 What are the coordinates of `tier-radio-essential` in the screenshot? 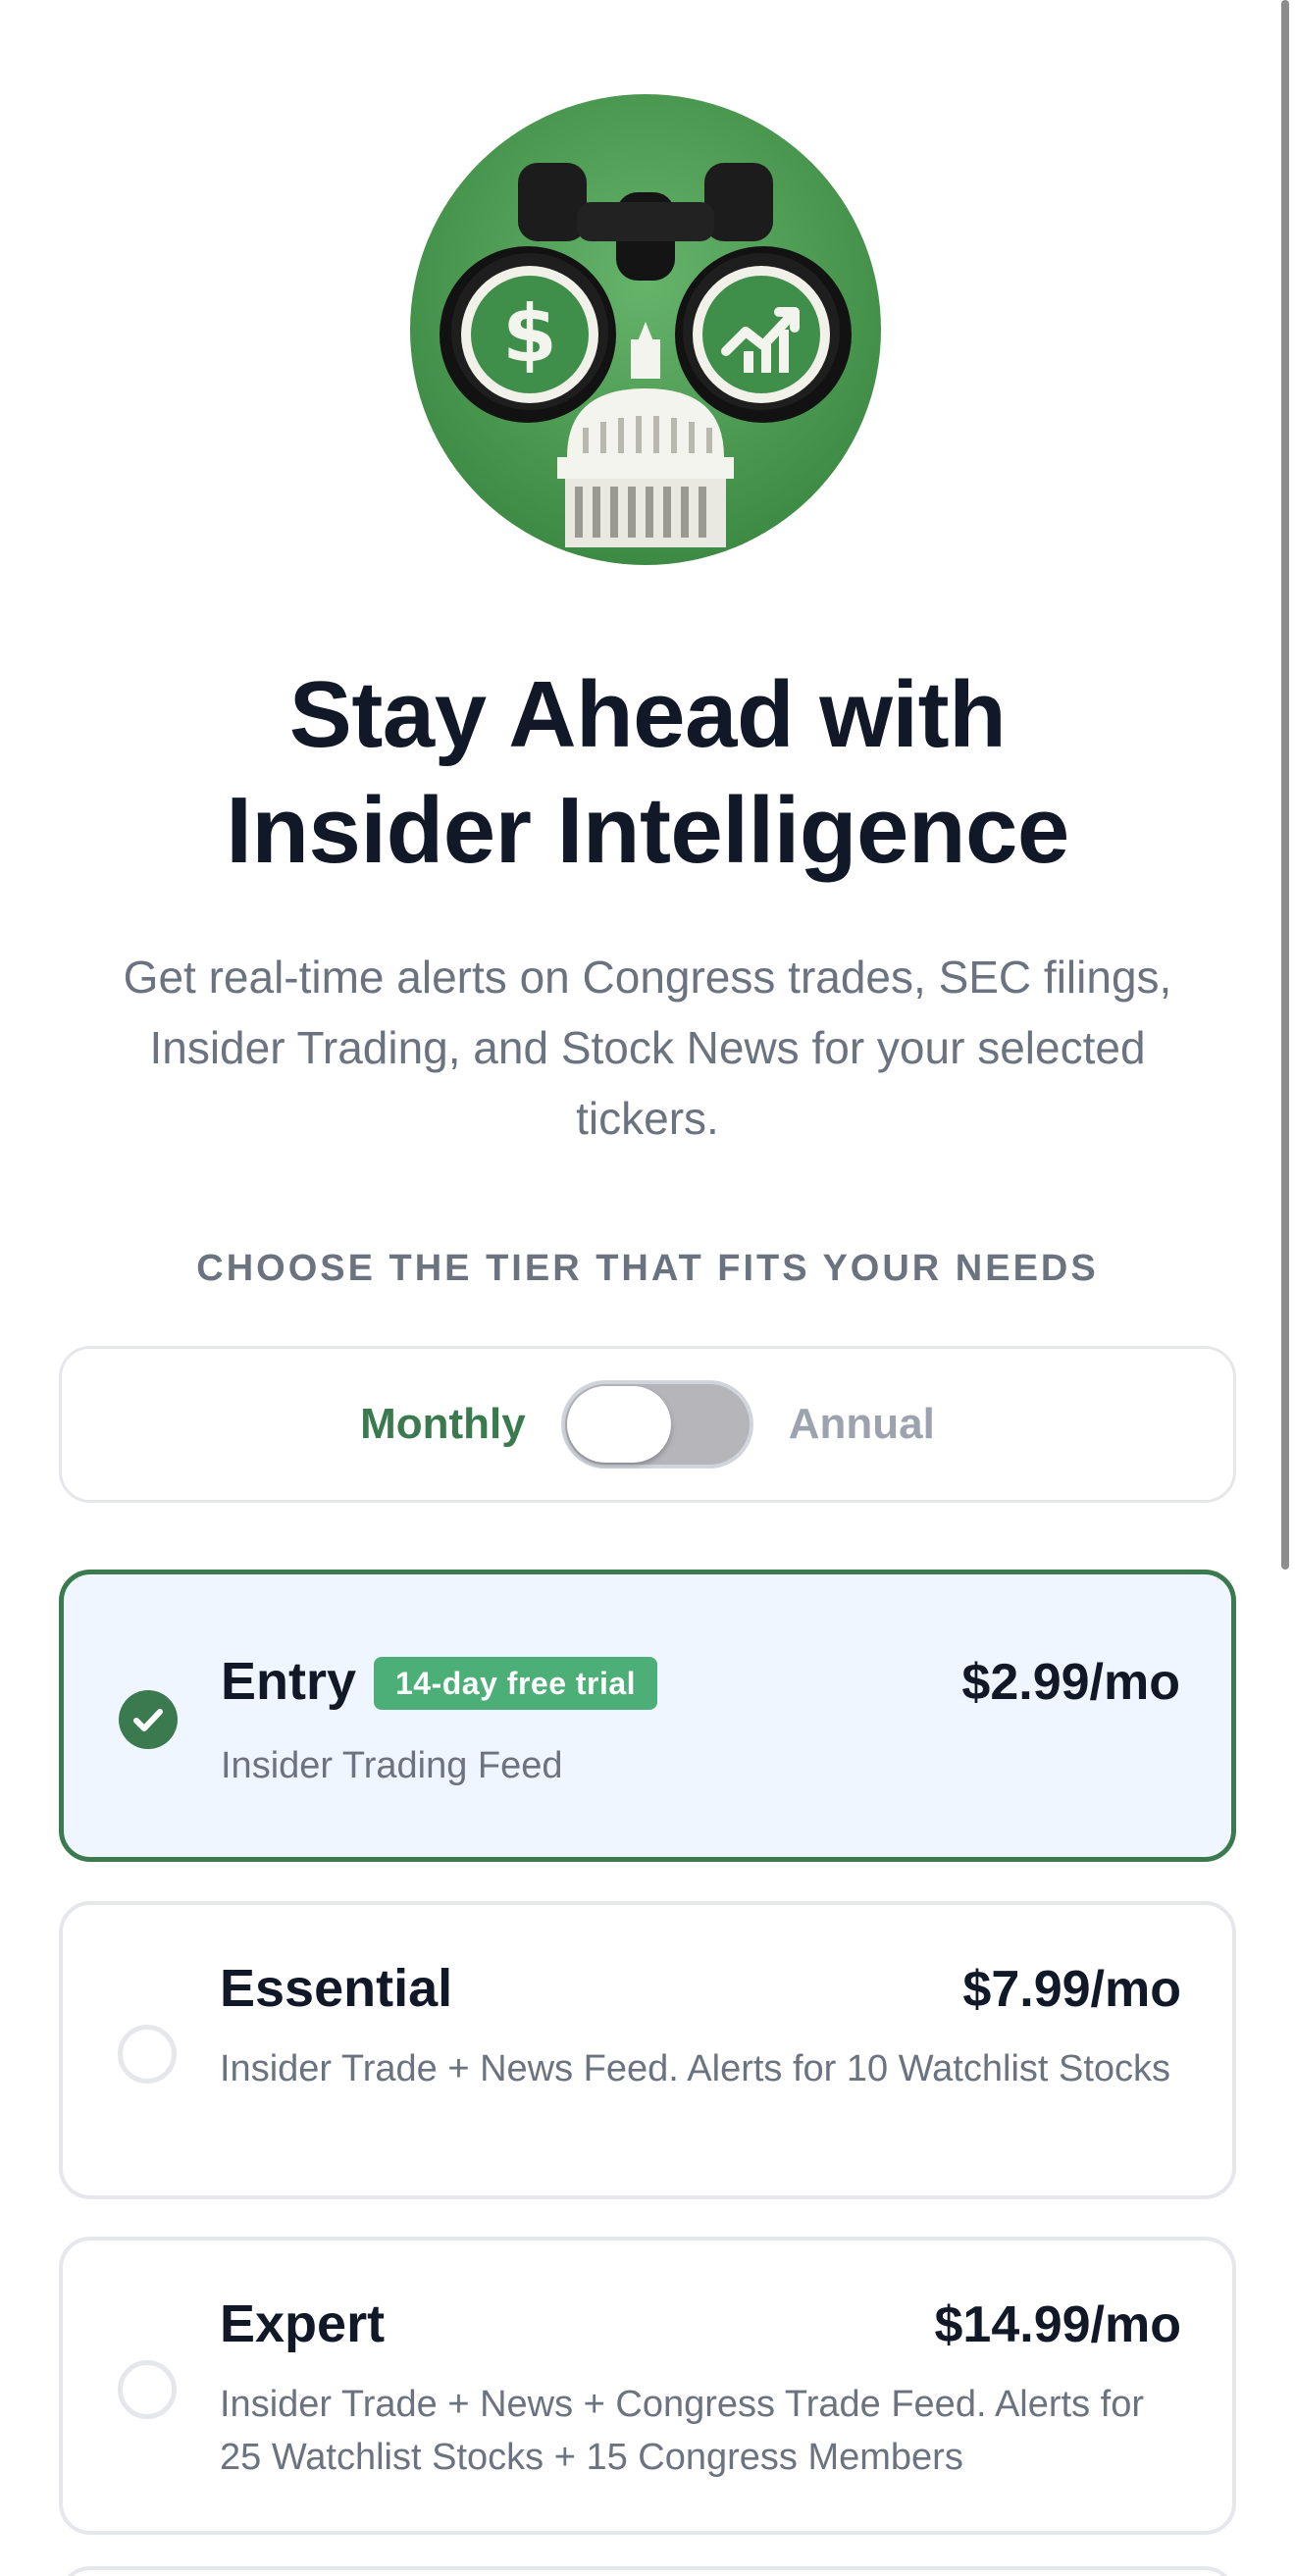 It's located at (147, 2054).